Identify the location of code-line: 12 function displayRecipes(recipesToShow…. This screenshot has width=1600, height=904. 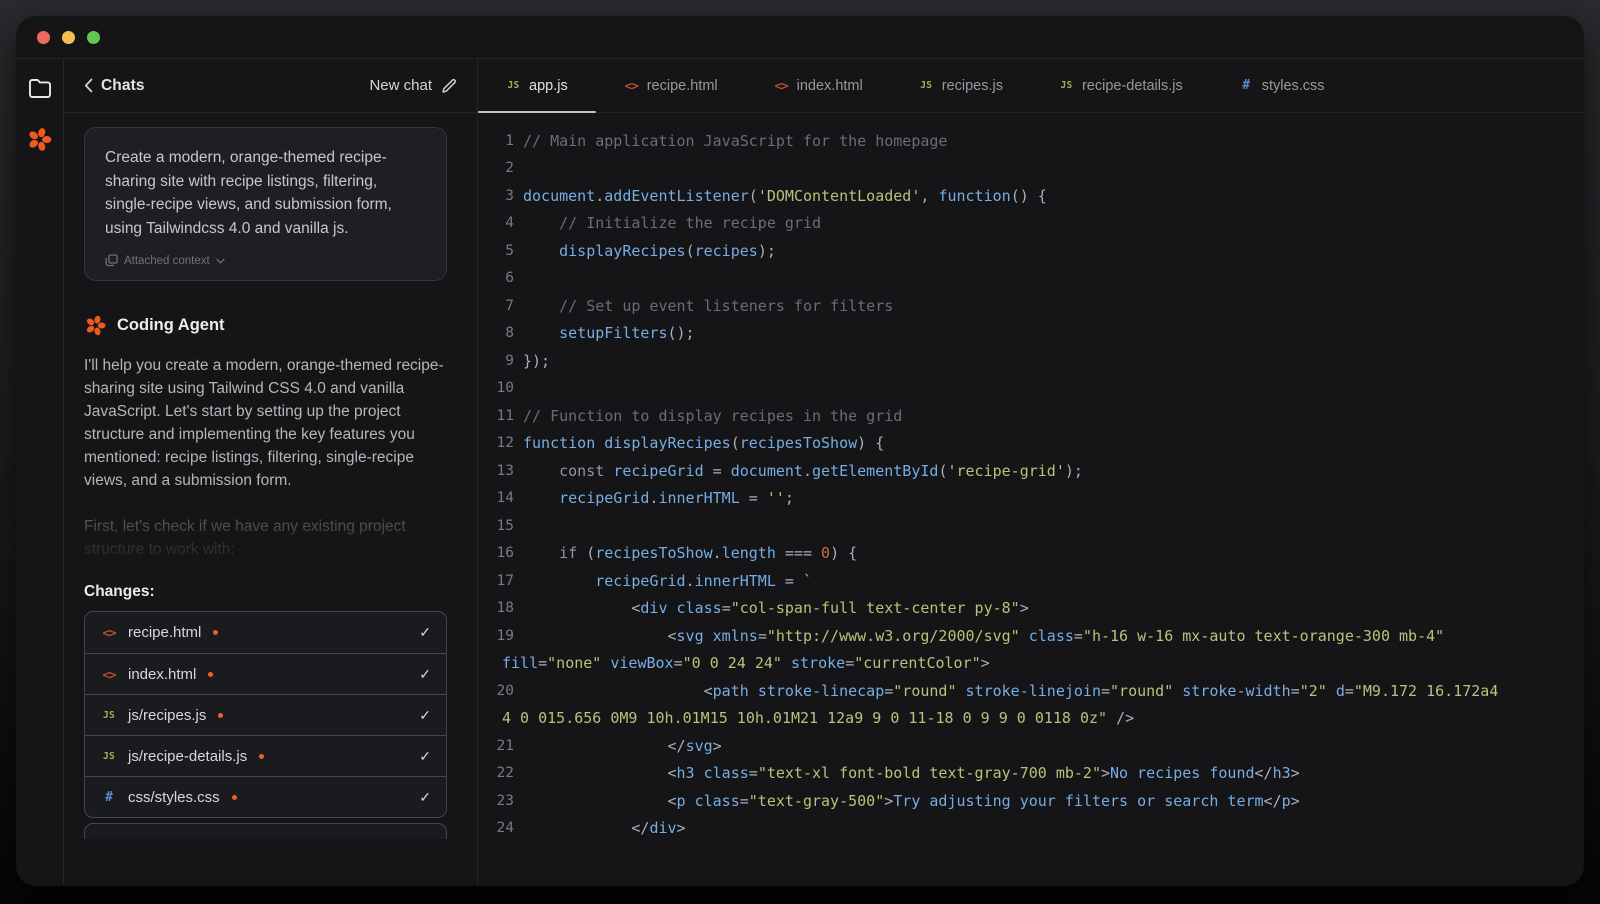
(1031, 444).